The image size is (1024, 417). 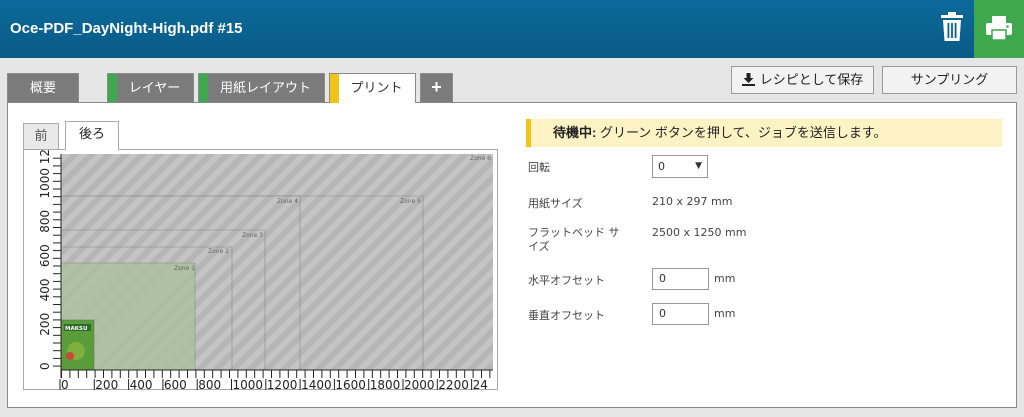 What do you see at coordinates (480, 158) in the screenshot?
I see `zone-6-label: Zone 6` at bounding box center [480, 158].